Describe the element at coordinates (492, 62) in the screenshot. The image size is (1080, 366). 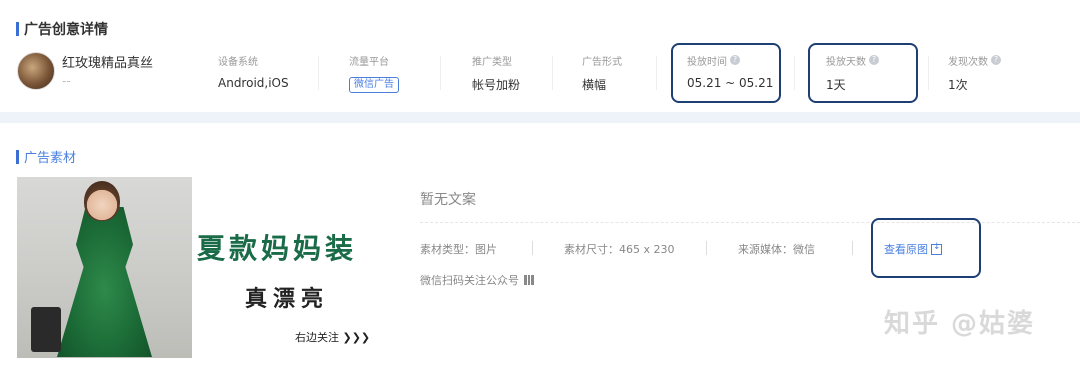
I see `meta-label: 推广类型` at that location.